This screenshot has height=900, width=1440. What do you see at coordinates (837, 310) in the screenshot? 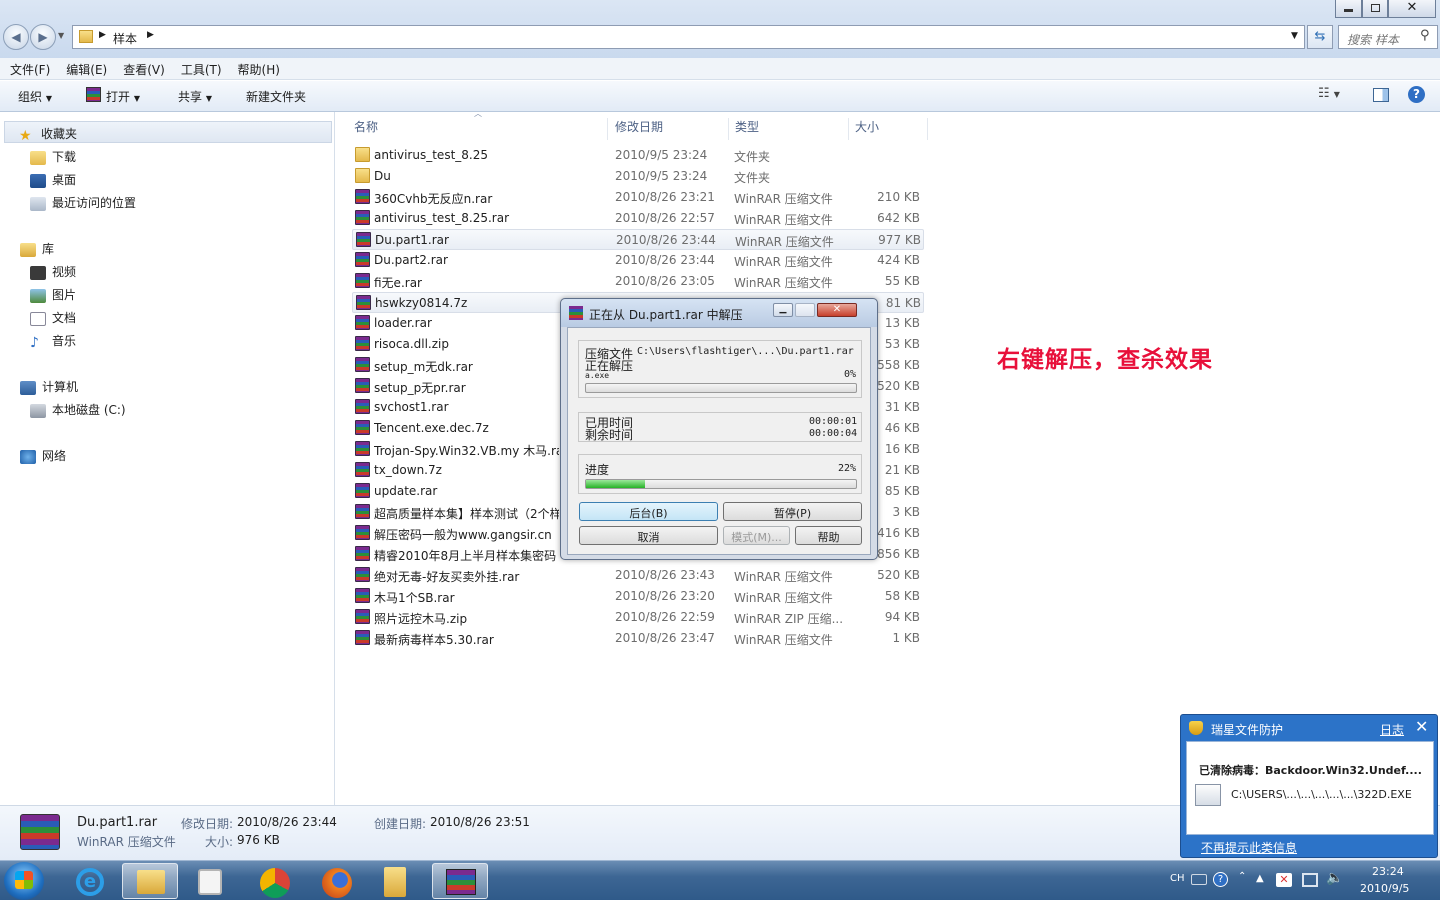
I see `dialog-close-button: ✕` at bounding box center [837, 310].